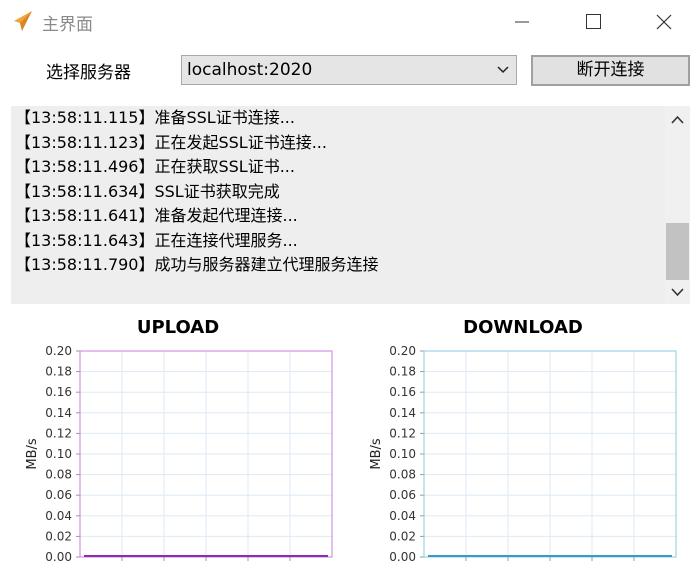  What do you see at coordinates (58, 536) in the screenshot?
I see `upload-ytick-label: 0.02` at bounding box center [58, 536].